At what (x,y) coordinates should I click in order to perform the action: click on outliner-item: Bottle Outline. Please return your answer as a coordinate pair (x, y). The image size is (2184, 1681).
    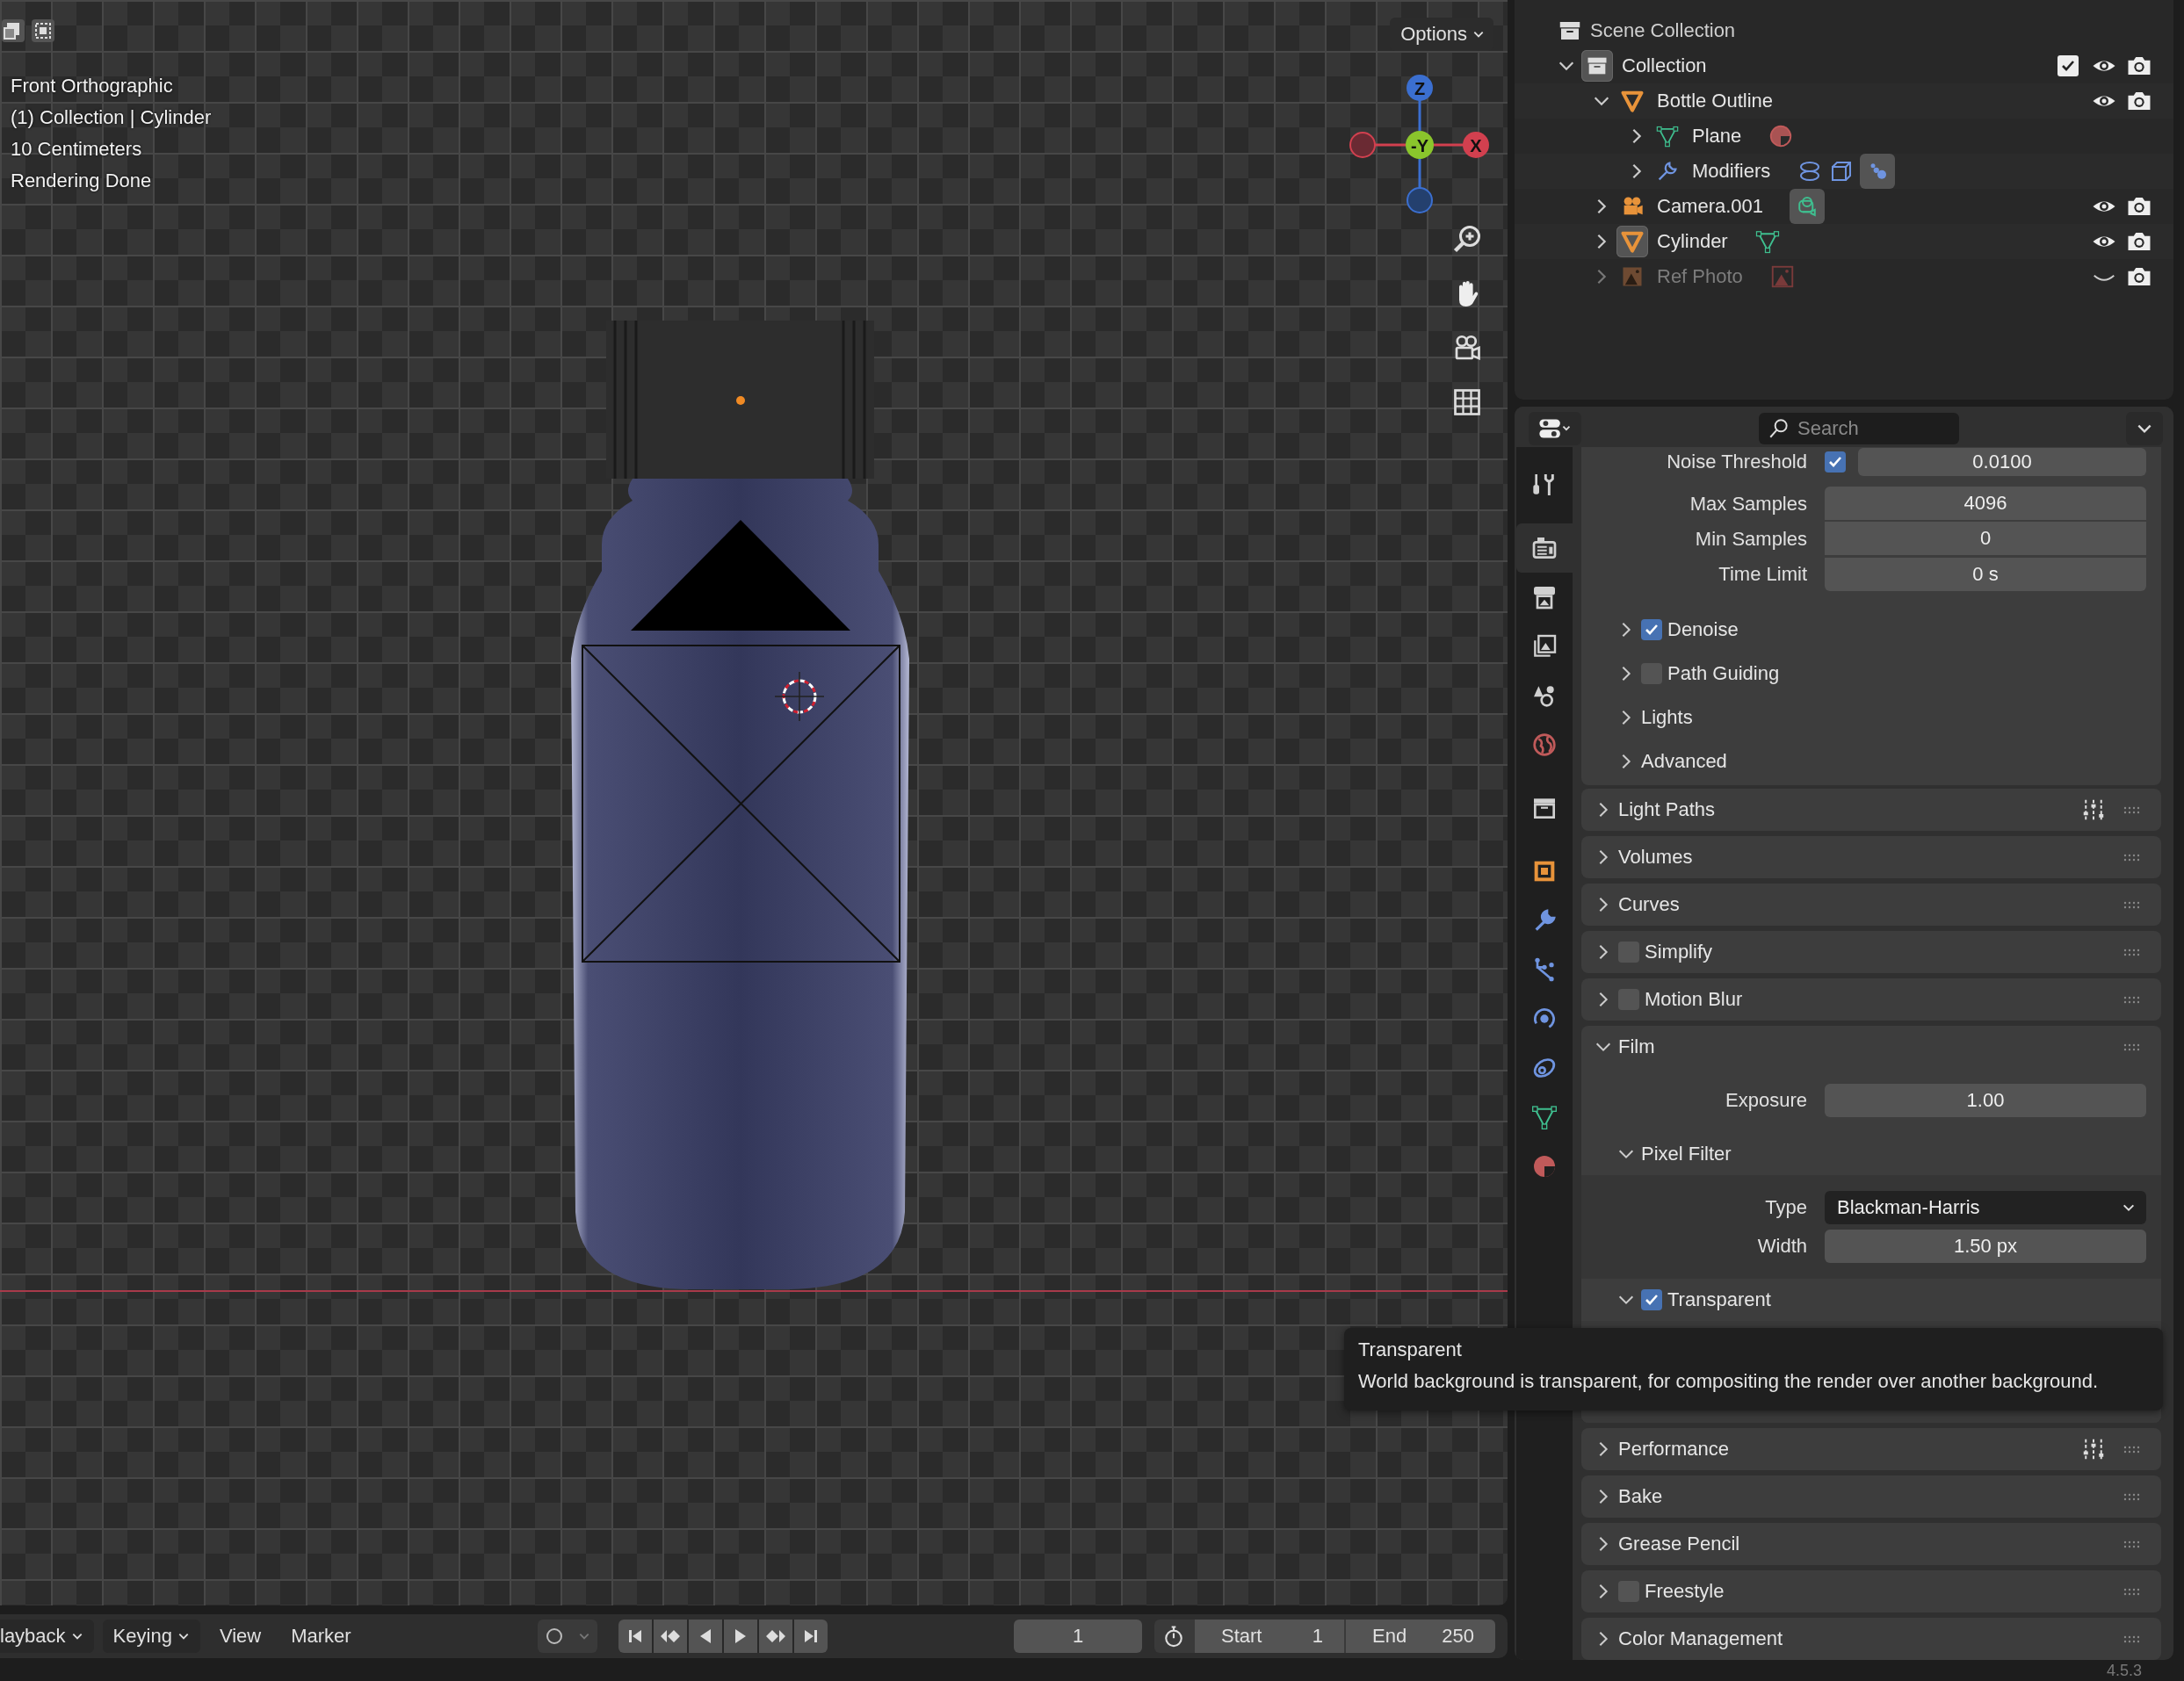
    Looking at the image, I should click on (1715, 101).